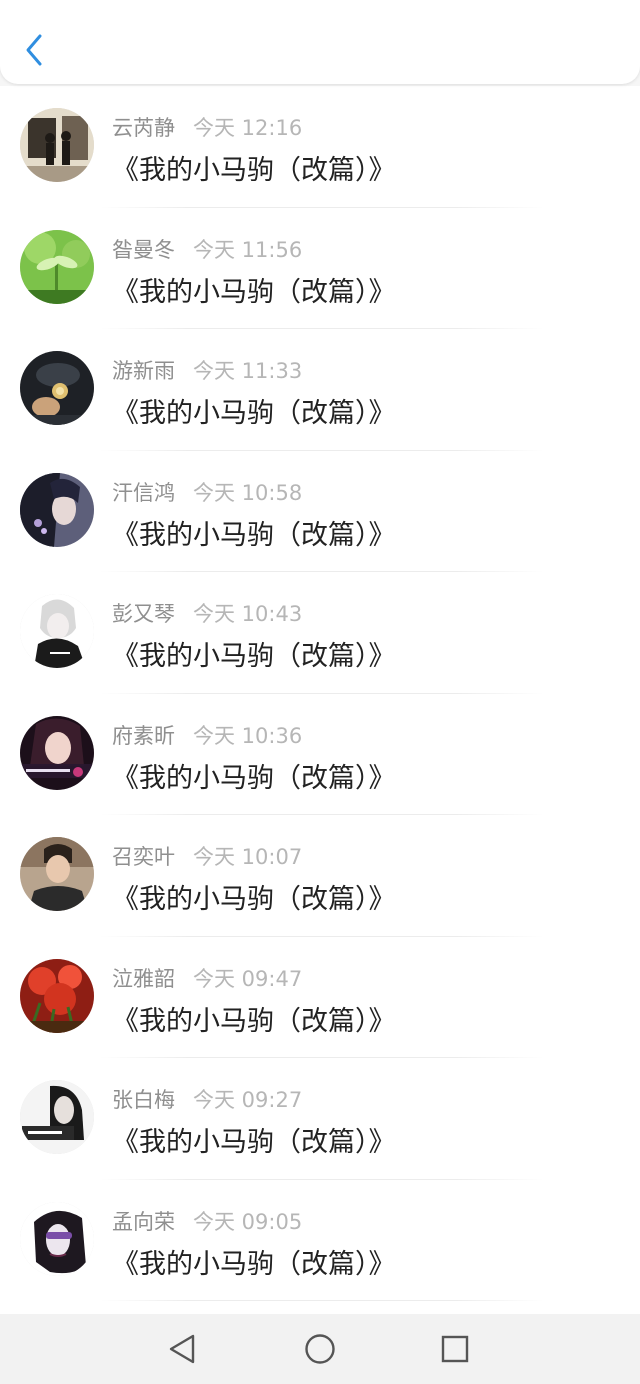 This screenshot has height=1384, width=640. I want to click on sender-name: 府素昕, so click(143, 735).